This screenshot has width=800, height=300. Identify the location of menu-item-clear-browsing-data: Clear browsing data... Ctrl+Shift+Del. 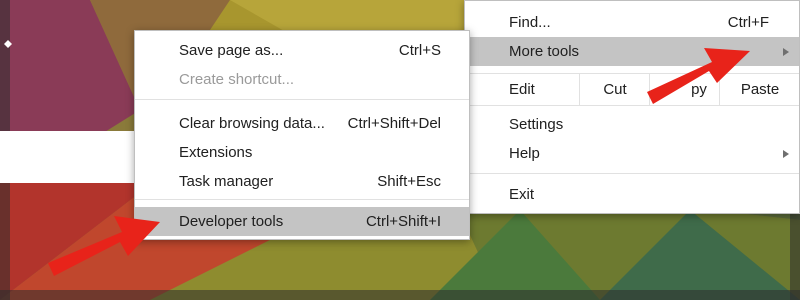
(302, 123).